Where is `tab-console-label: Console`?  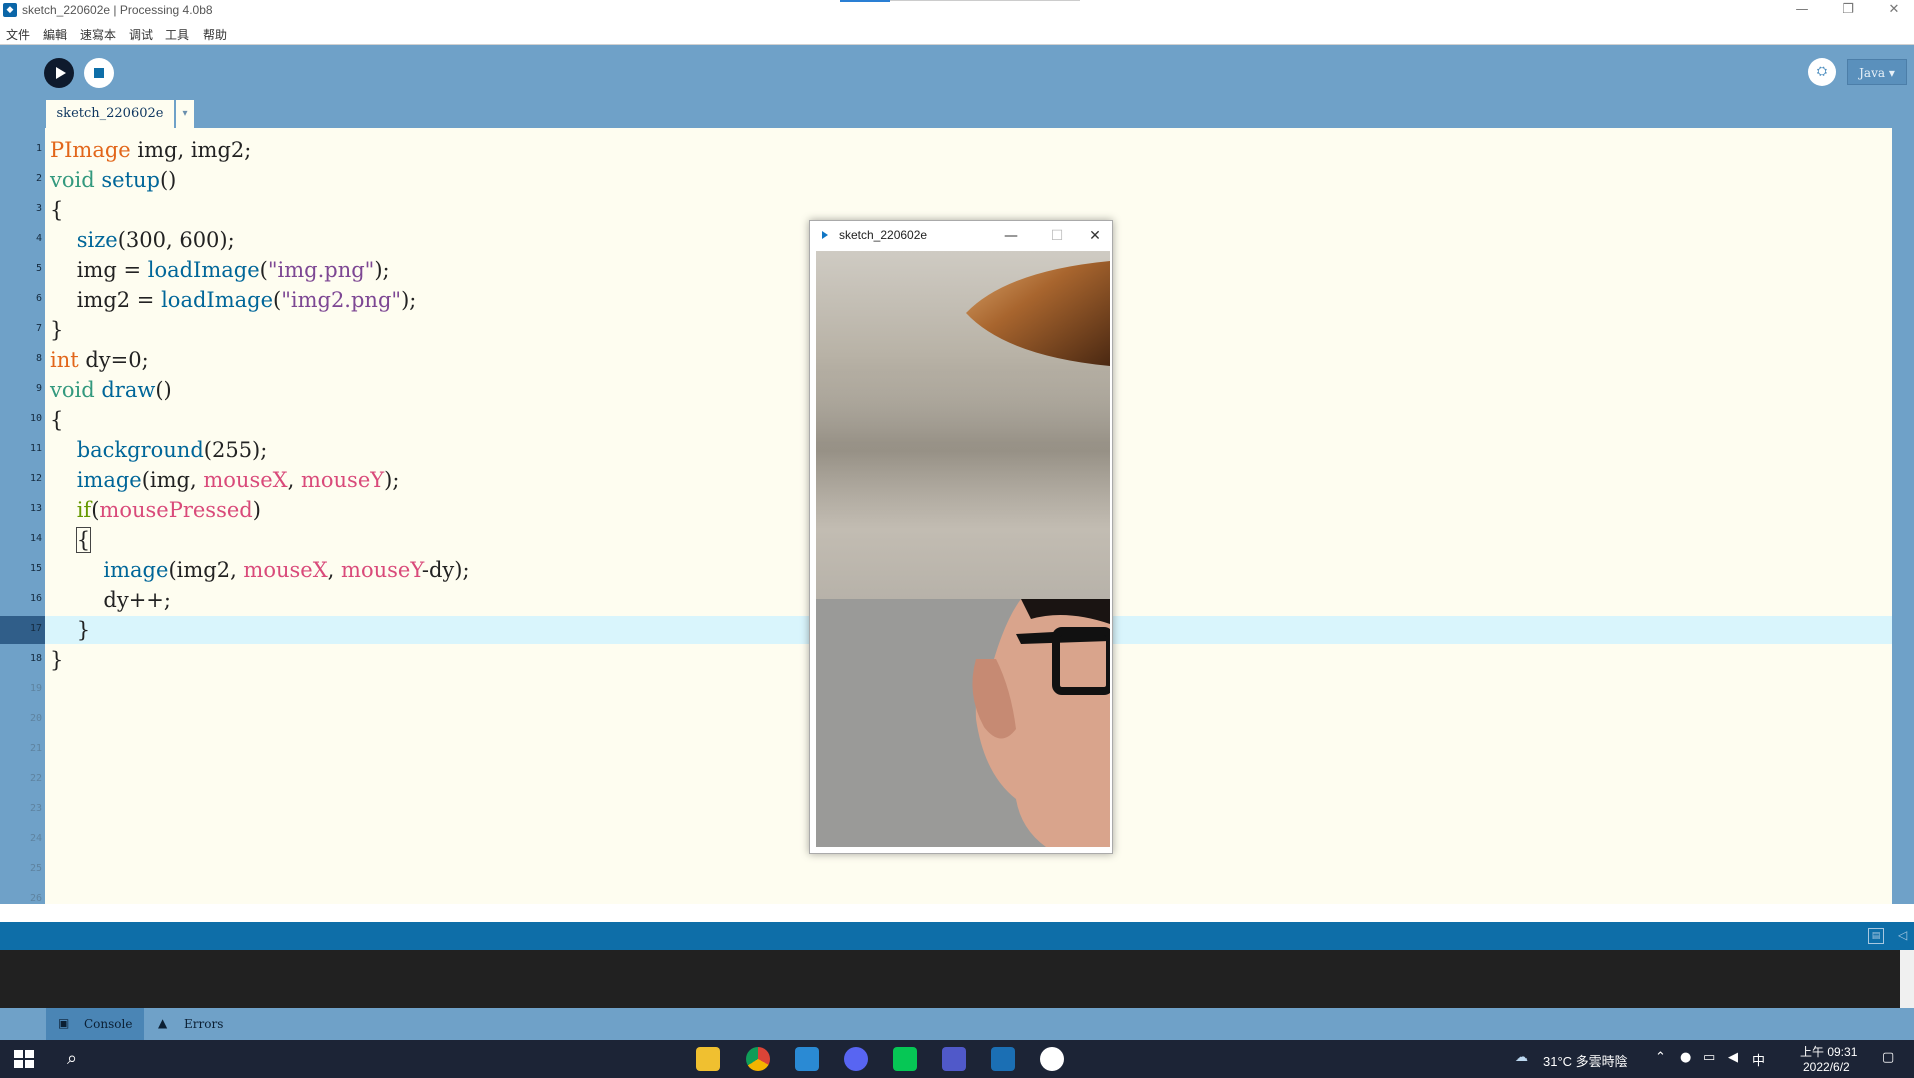
tab-console-label: Console is located at coordinates (108, 1024).